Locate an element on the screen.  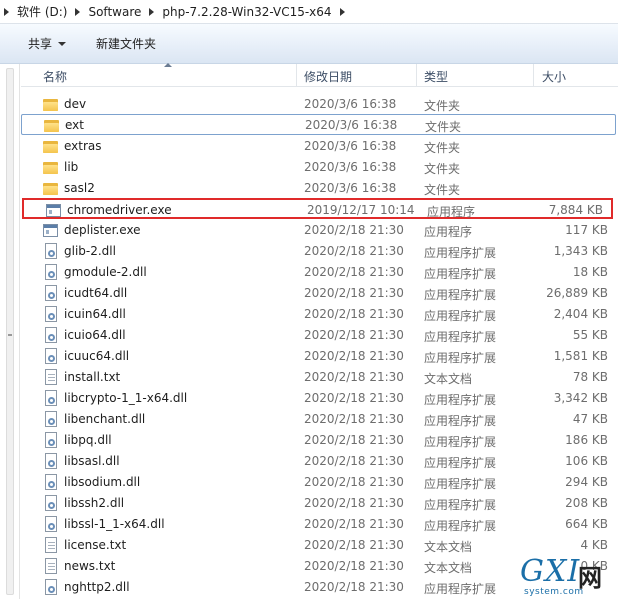
navigation-pane-scrollbar is located at coordinates (10, 331).